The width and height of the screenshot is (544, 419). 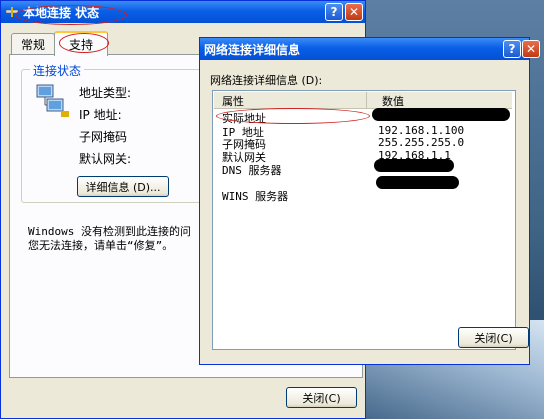 I want to click on details-help-button: ?, so click(x=512, y=49).